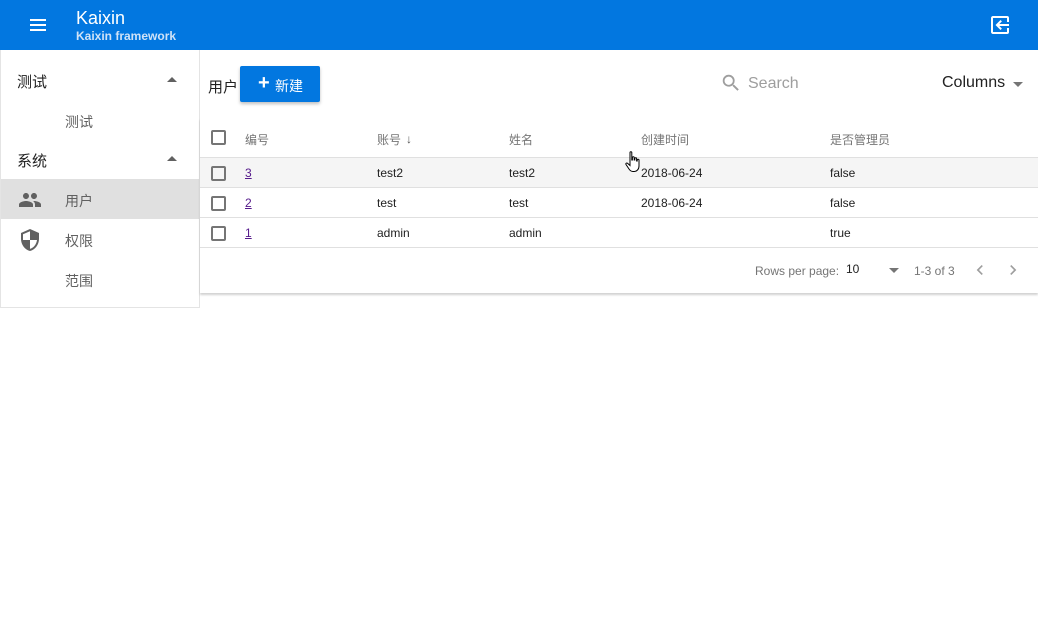 This screenshot has width=1038, height=642. I want to click on logout-icon, so click(1000, 25).